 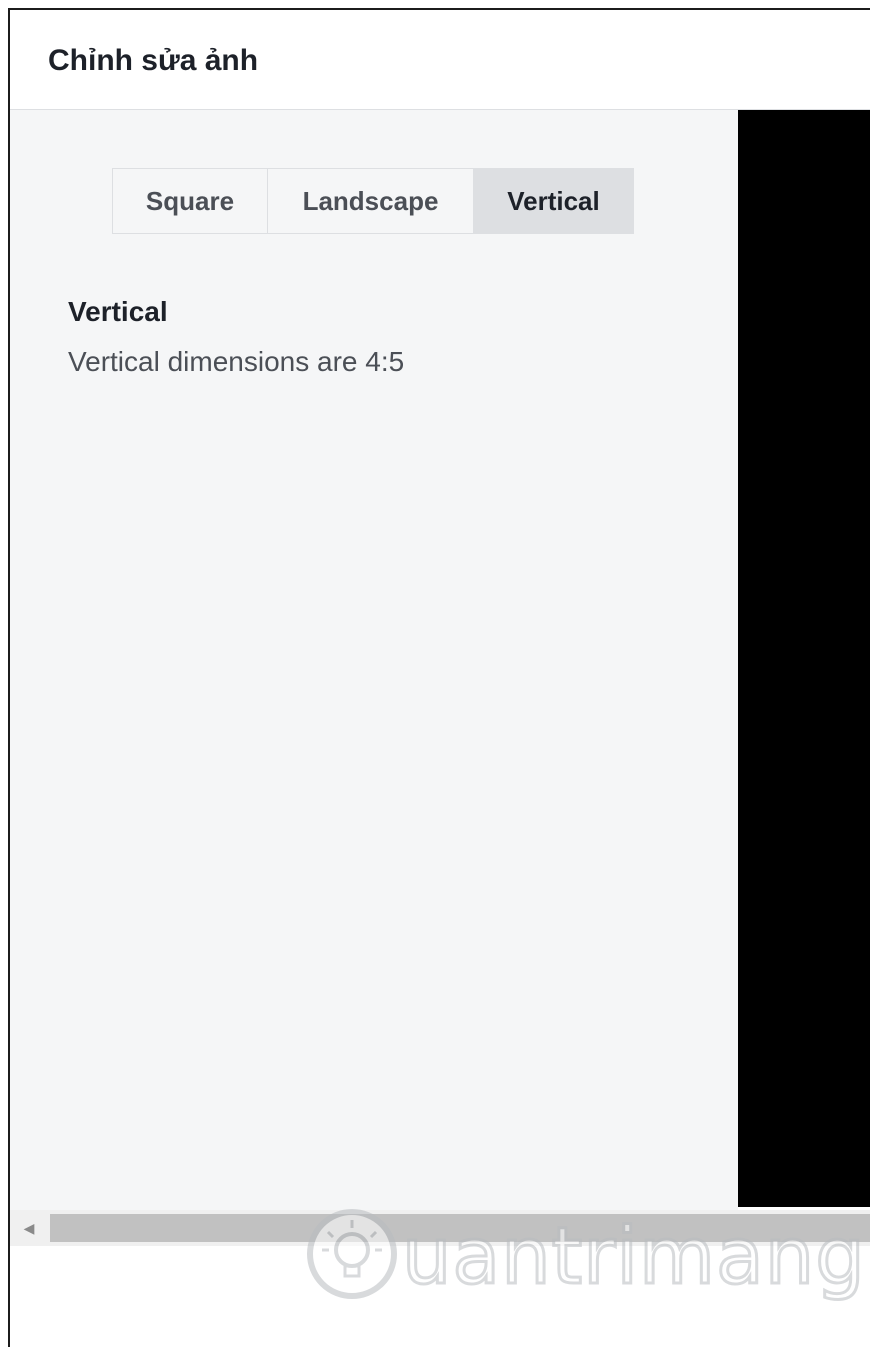 I want to click on dialog-title: Chỉnh sửa ảnh, so click(x=153, y=60).